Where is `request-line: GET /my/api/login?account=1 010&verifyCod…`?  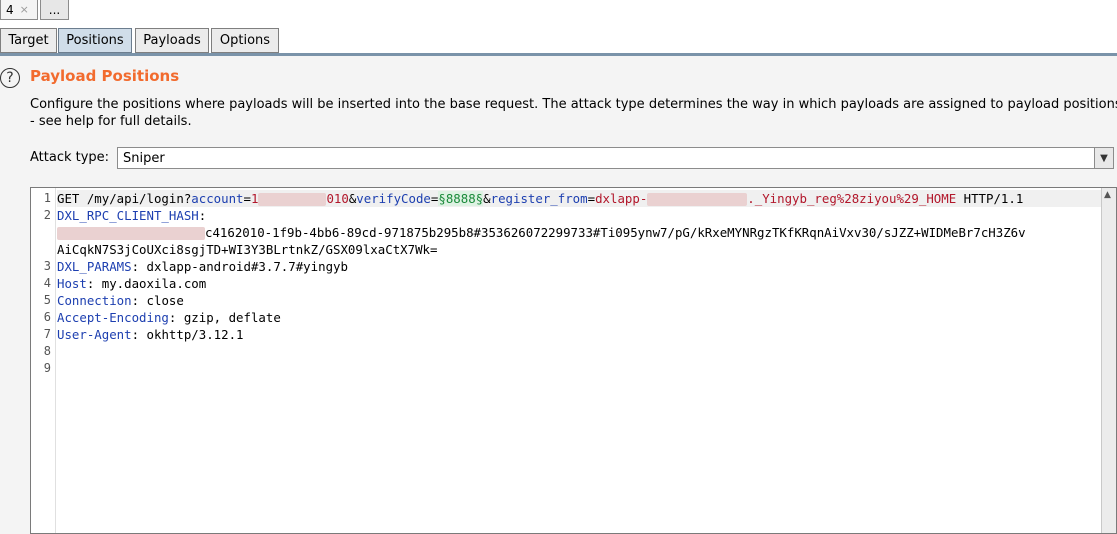 request-line: GET /my/api/login?account=1 010&verifyCod… is located at coordinates (582, 198).